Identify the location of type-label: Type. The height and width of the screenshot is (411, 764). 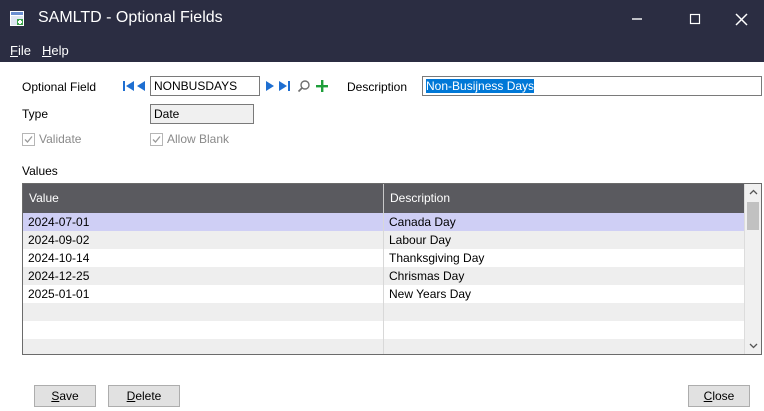
(35, 114).